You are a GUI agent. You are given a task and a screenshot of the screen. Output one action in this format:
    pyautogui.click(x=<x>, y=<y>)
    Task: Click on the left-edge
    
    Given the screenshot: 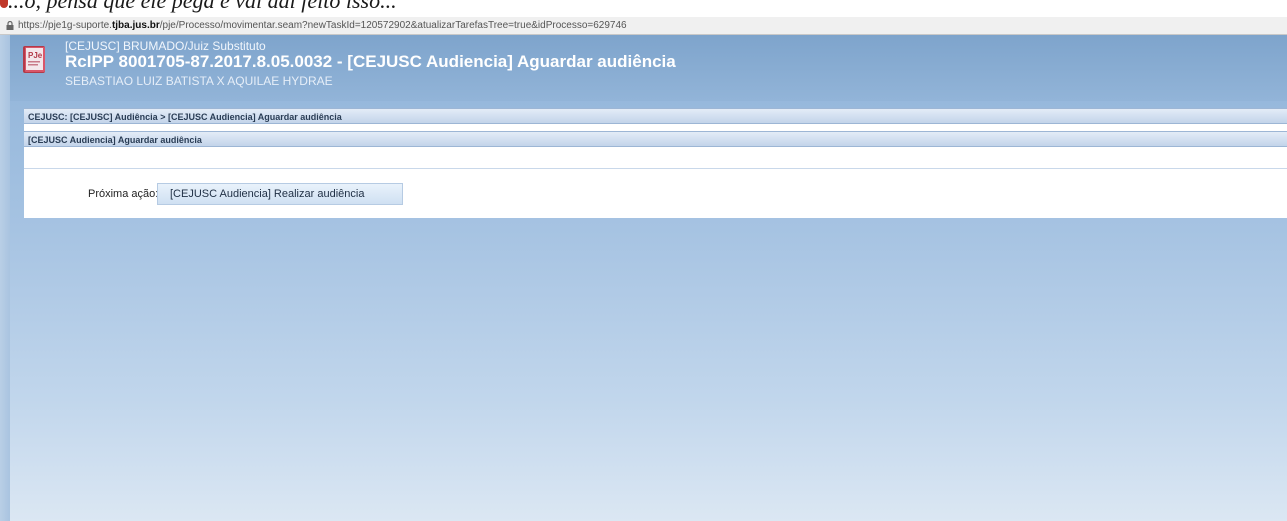 What is the action you would take?
    pyautogui.click(x=5, y=278)
    